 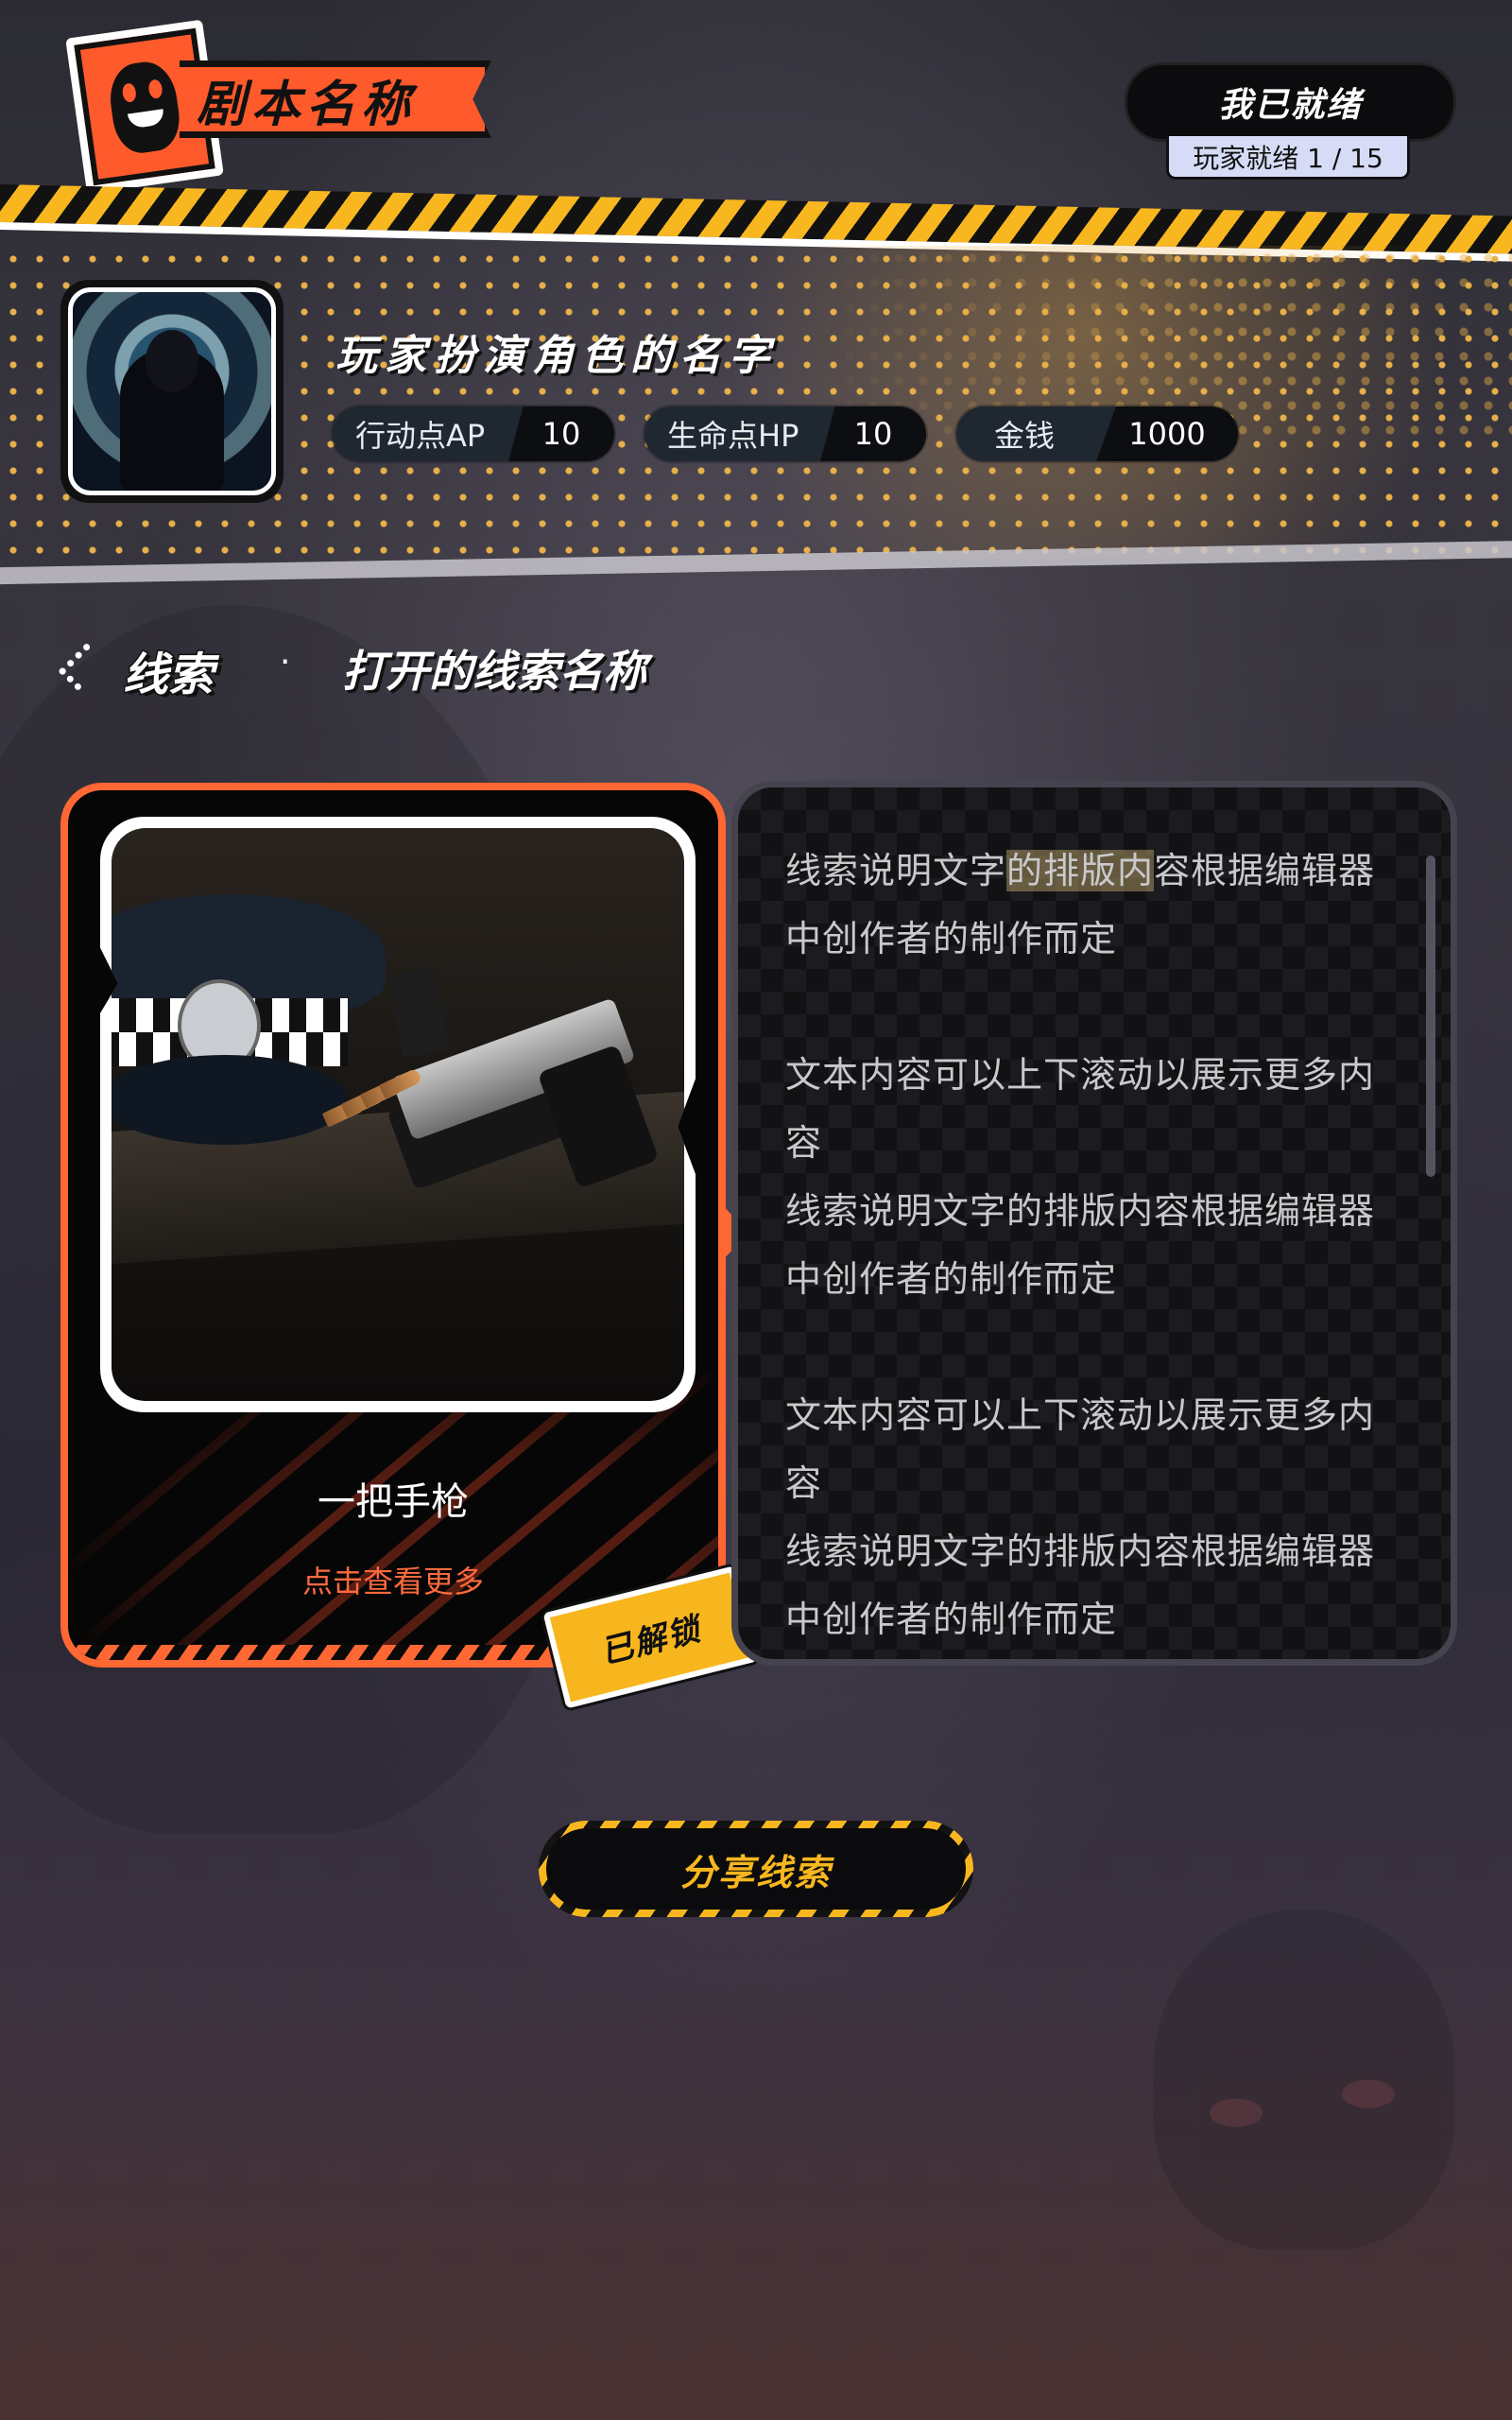 I want to click on description-scrollbar, so click(x=1430, y=1016).